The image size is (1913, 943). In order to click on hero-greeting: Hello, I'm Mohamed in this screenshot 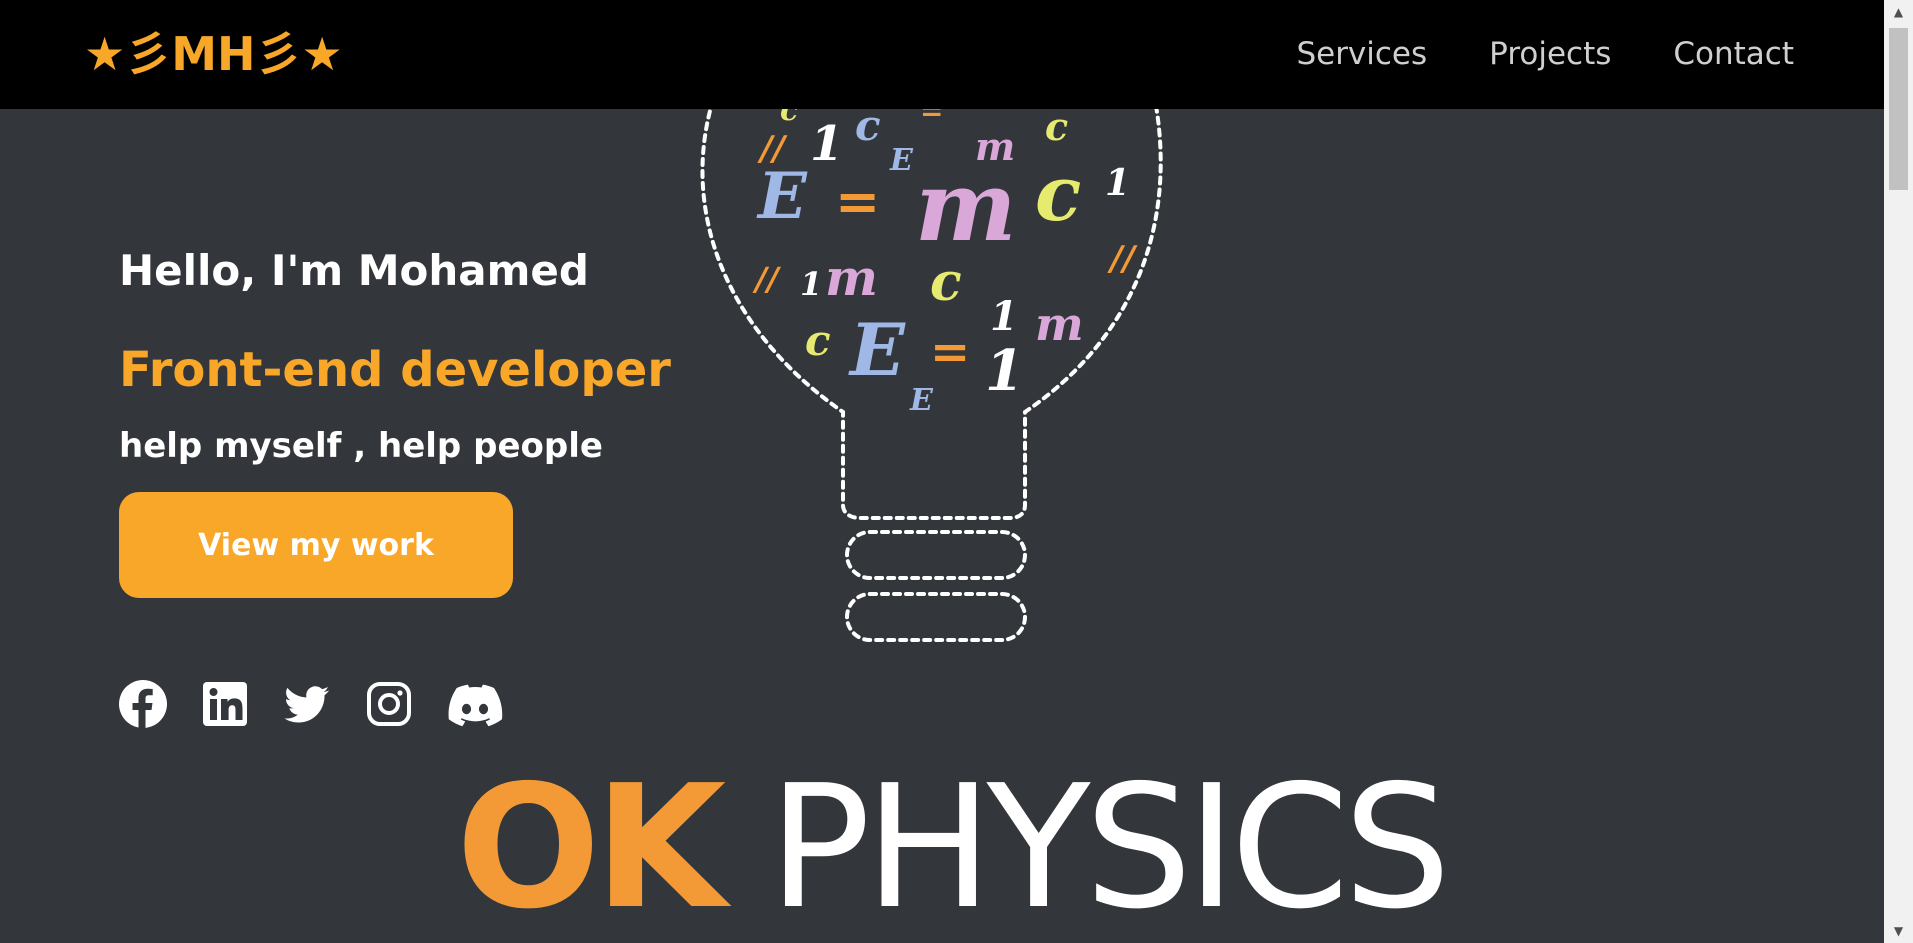, I will do `click(354, 271)`.